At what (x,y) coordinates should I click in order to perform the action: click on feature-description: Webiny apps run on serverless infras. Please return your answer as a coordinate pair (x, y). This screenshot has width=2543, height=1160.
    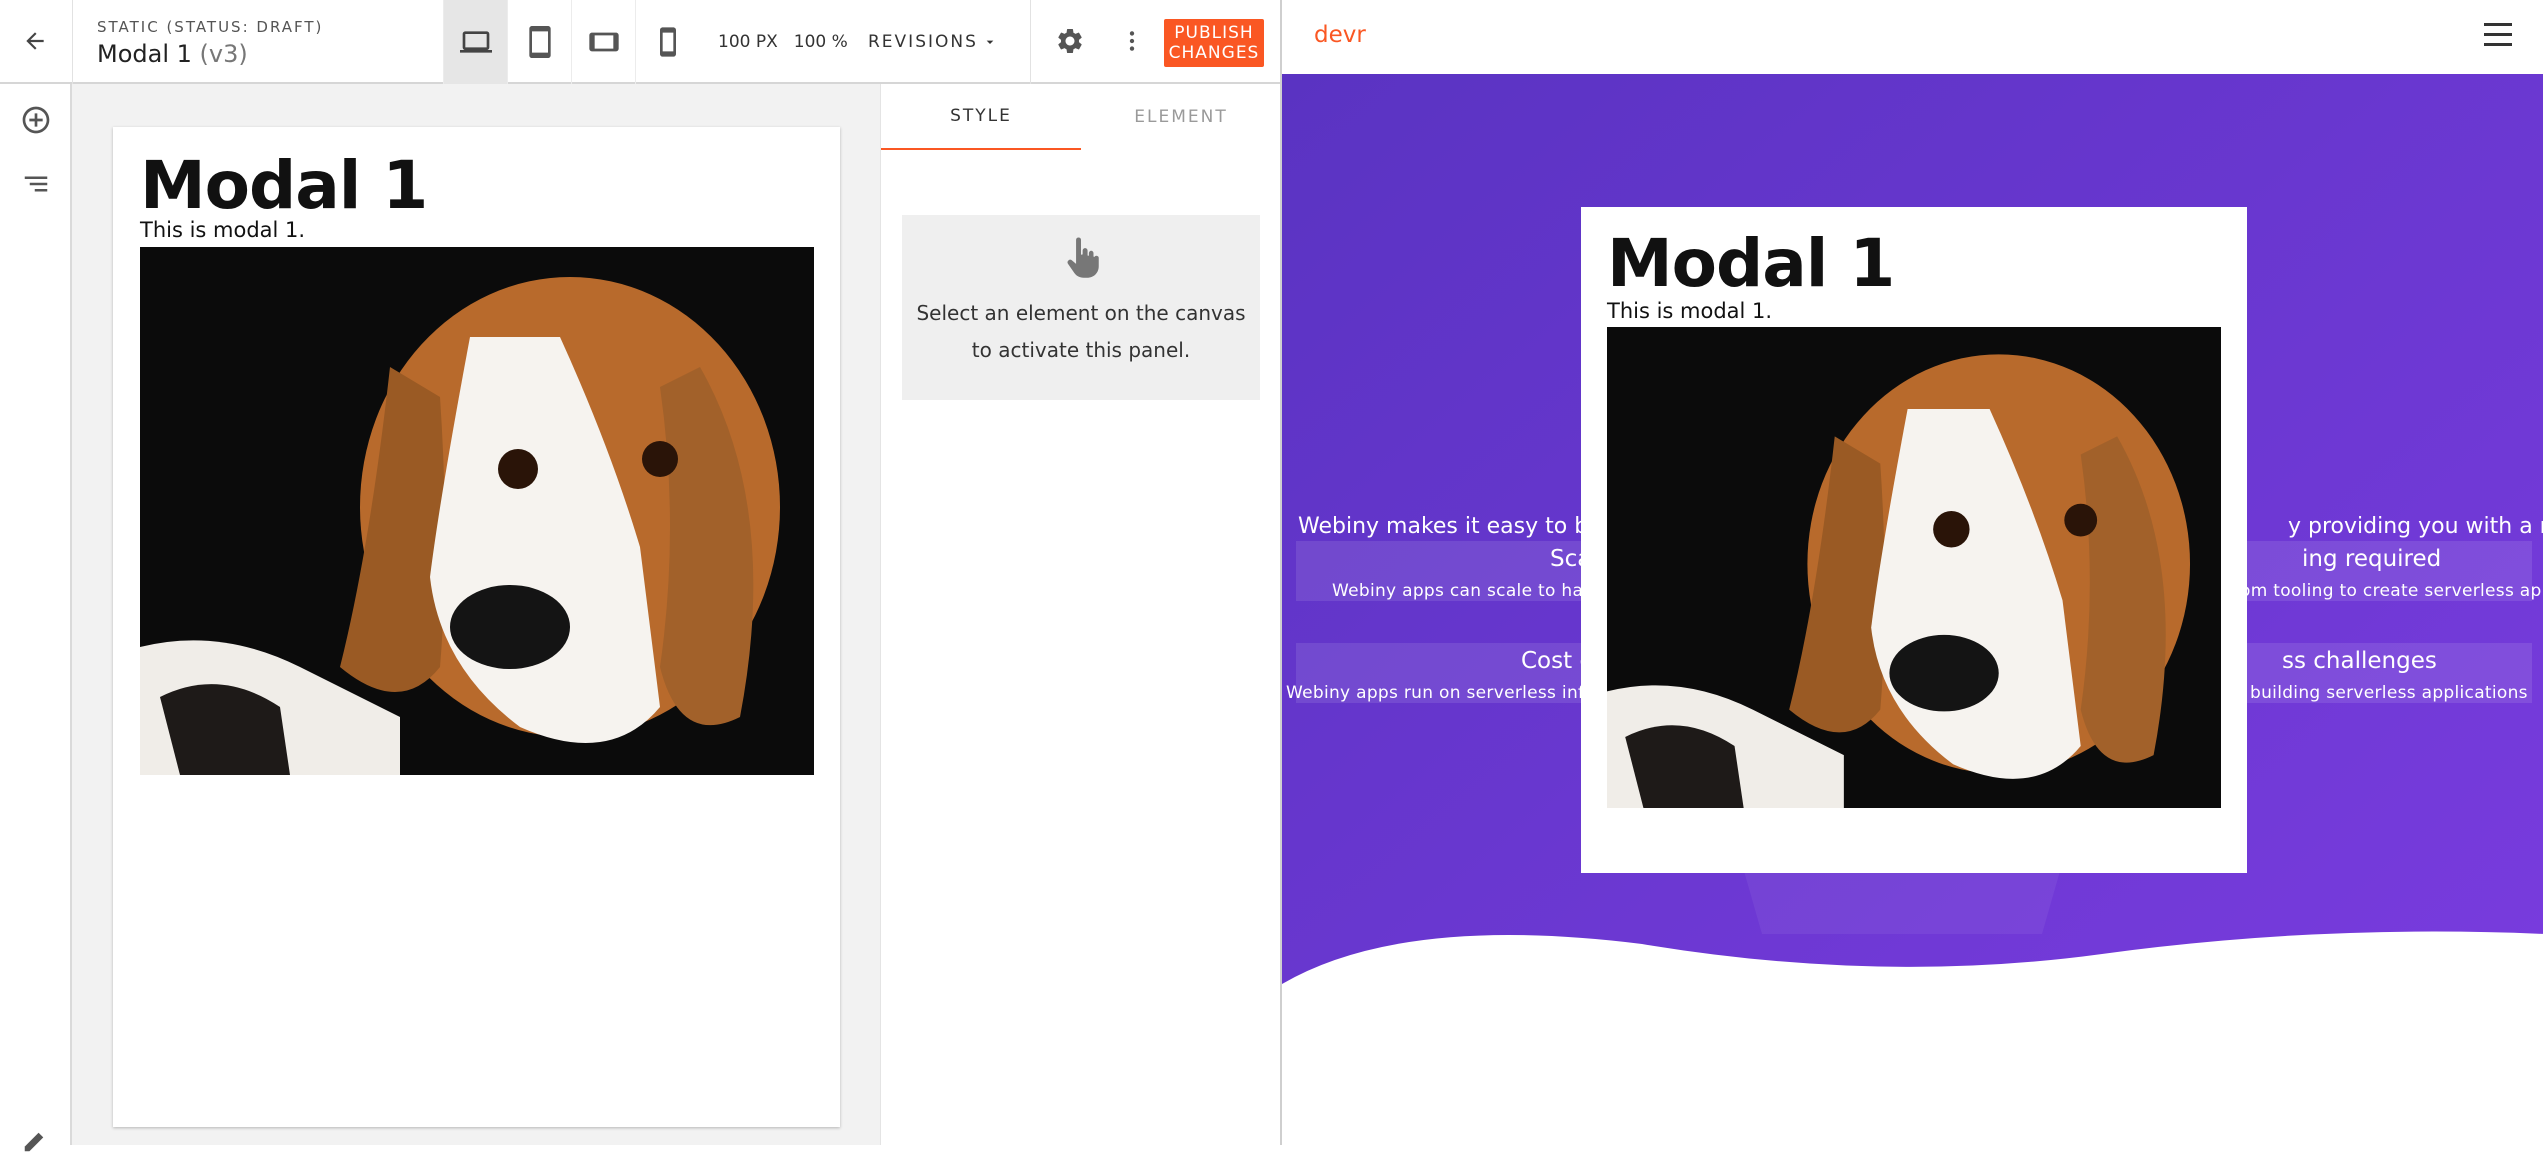
    Looking at the image, I should click on (1449, 693).